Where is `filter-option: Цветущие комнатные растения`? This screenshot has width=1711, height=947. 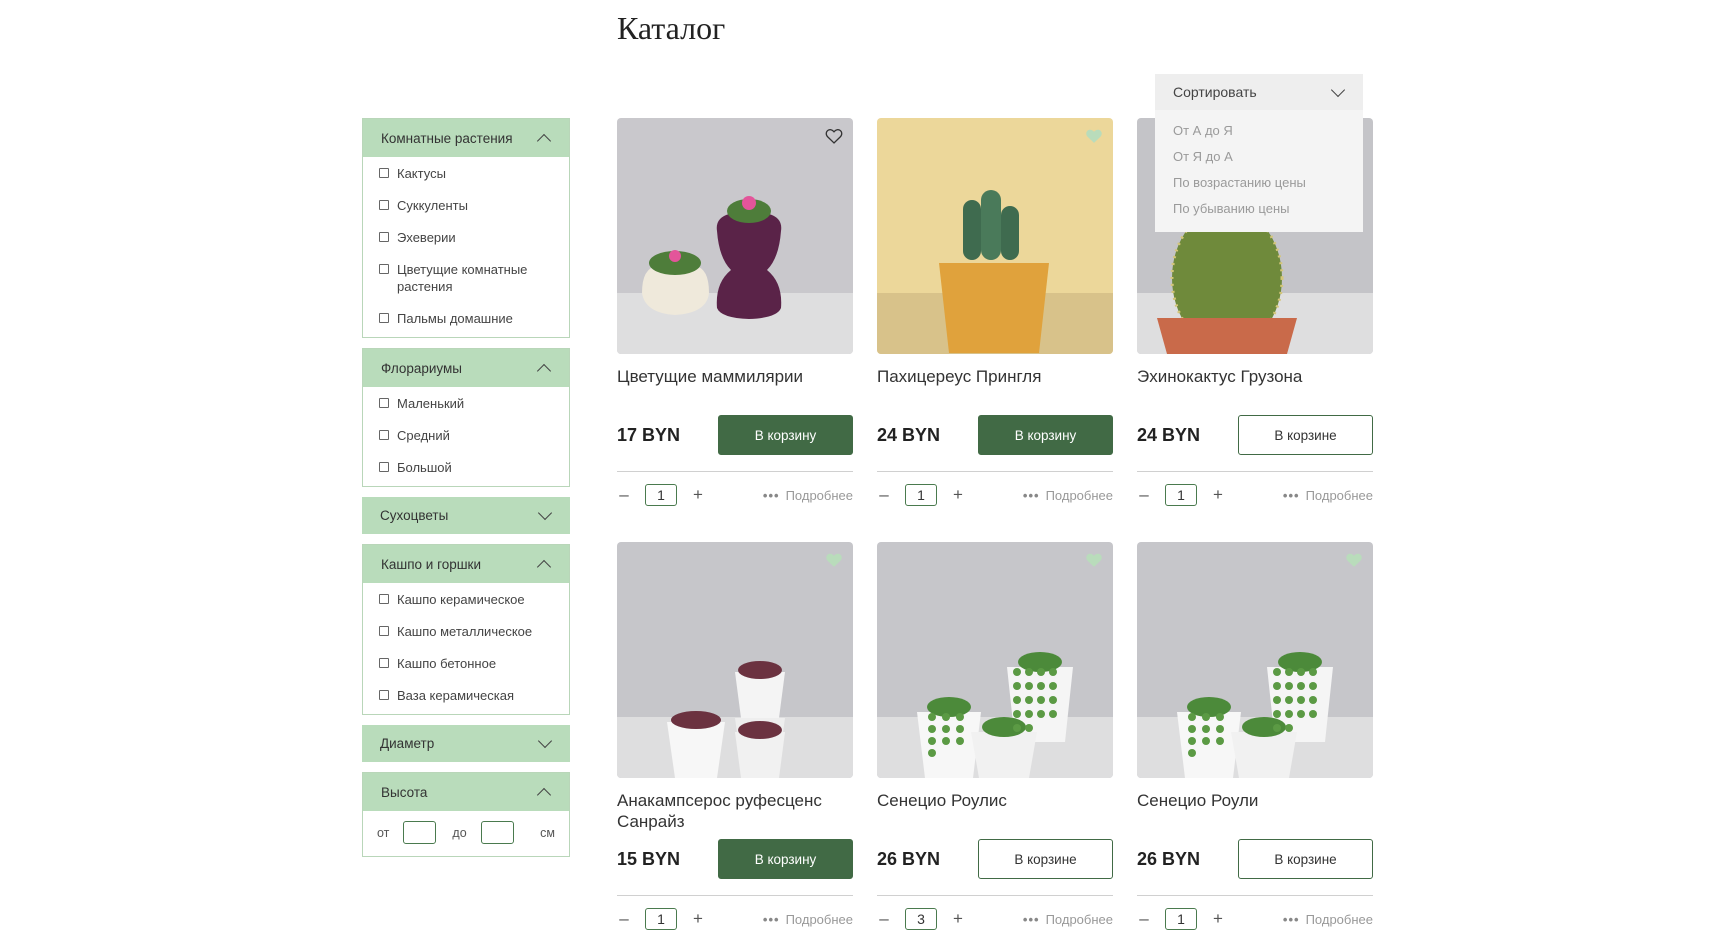
filter-option: Цветущие комнатные растения is located at coordinates (474, 278).